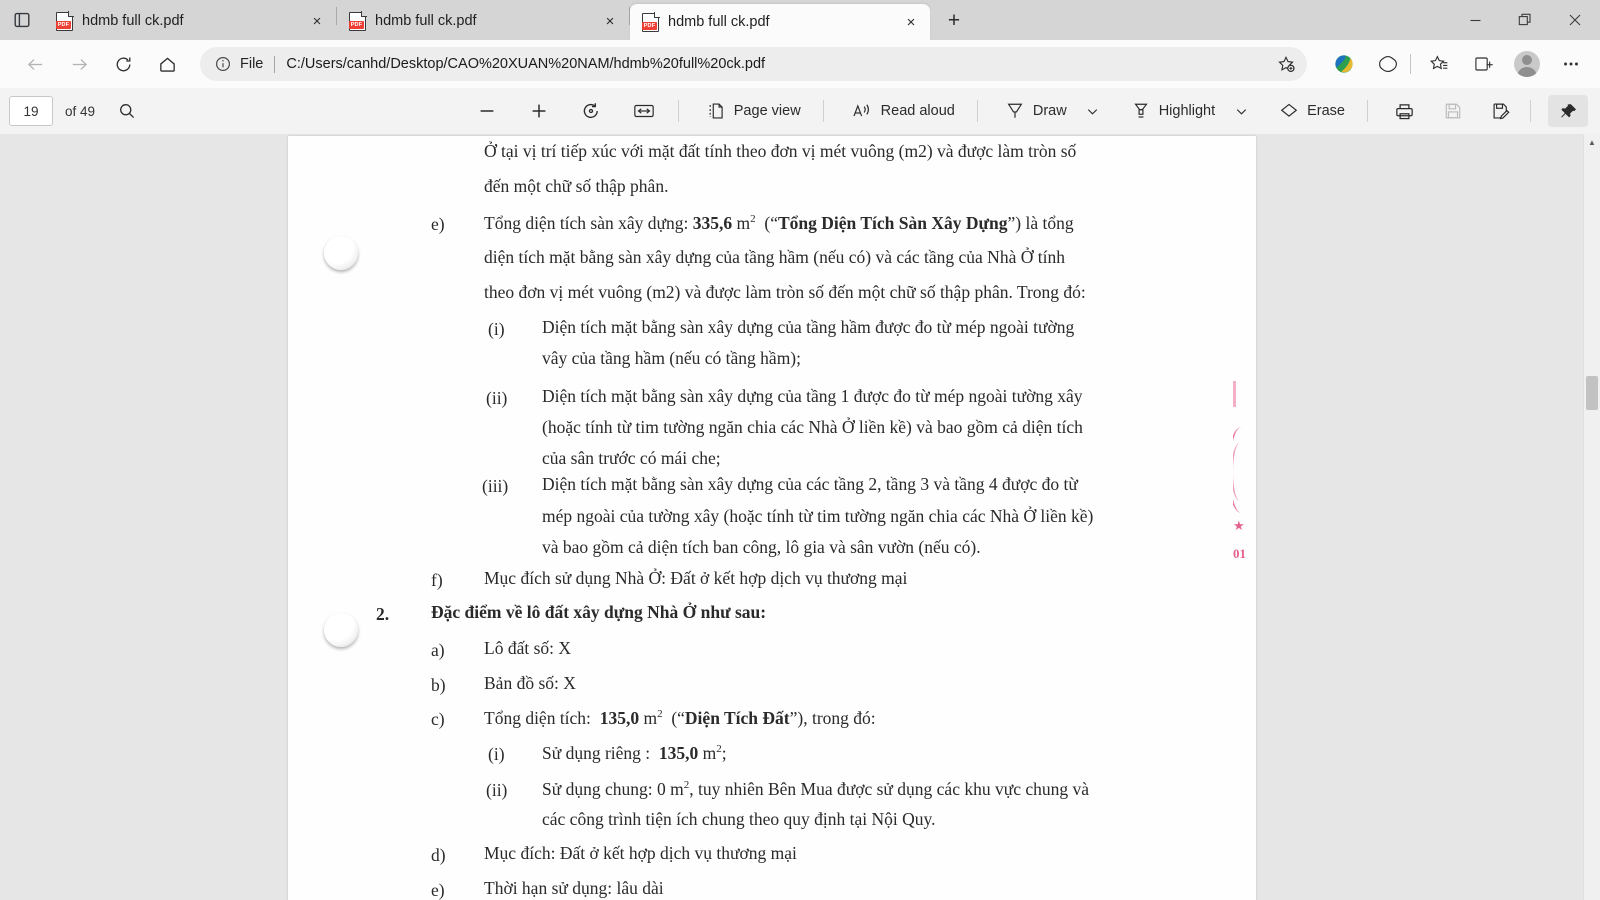 The image size is (1600, 900). I want to click on list-marker-d: d), so click(438, 855).